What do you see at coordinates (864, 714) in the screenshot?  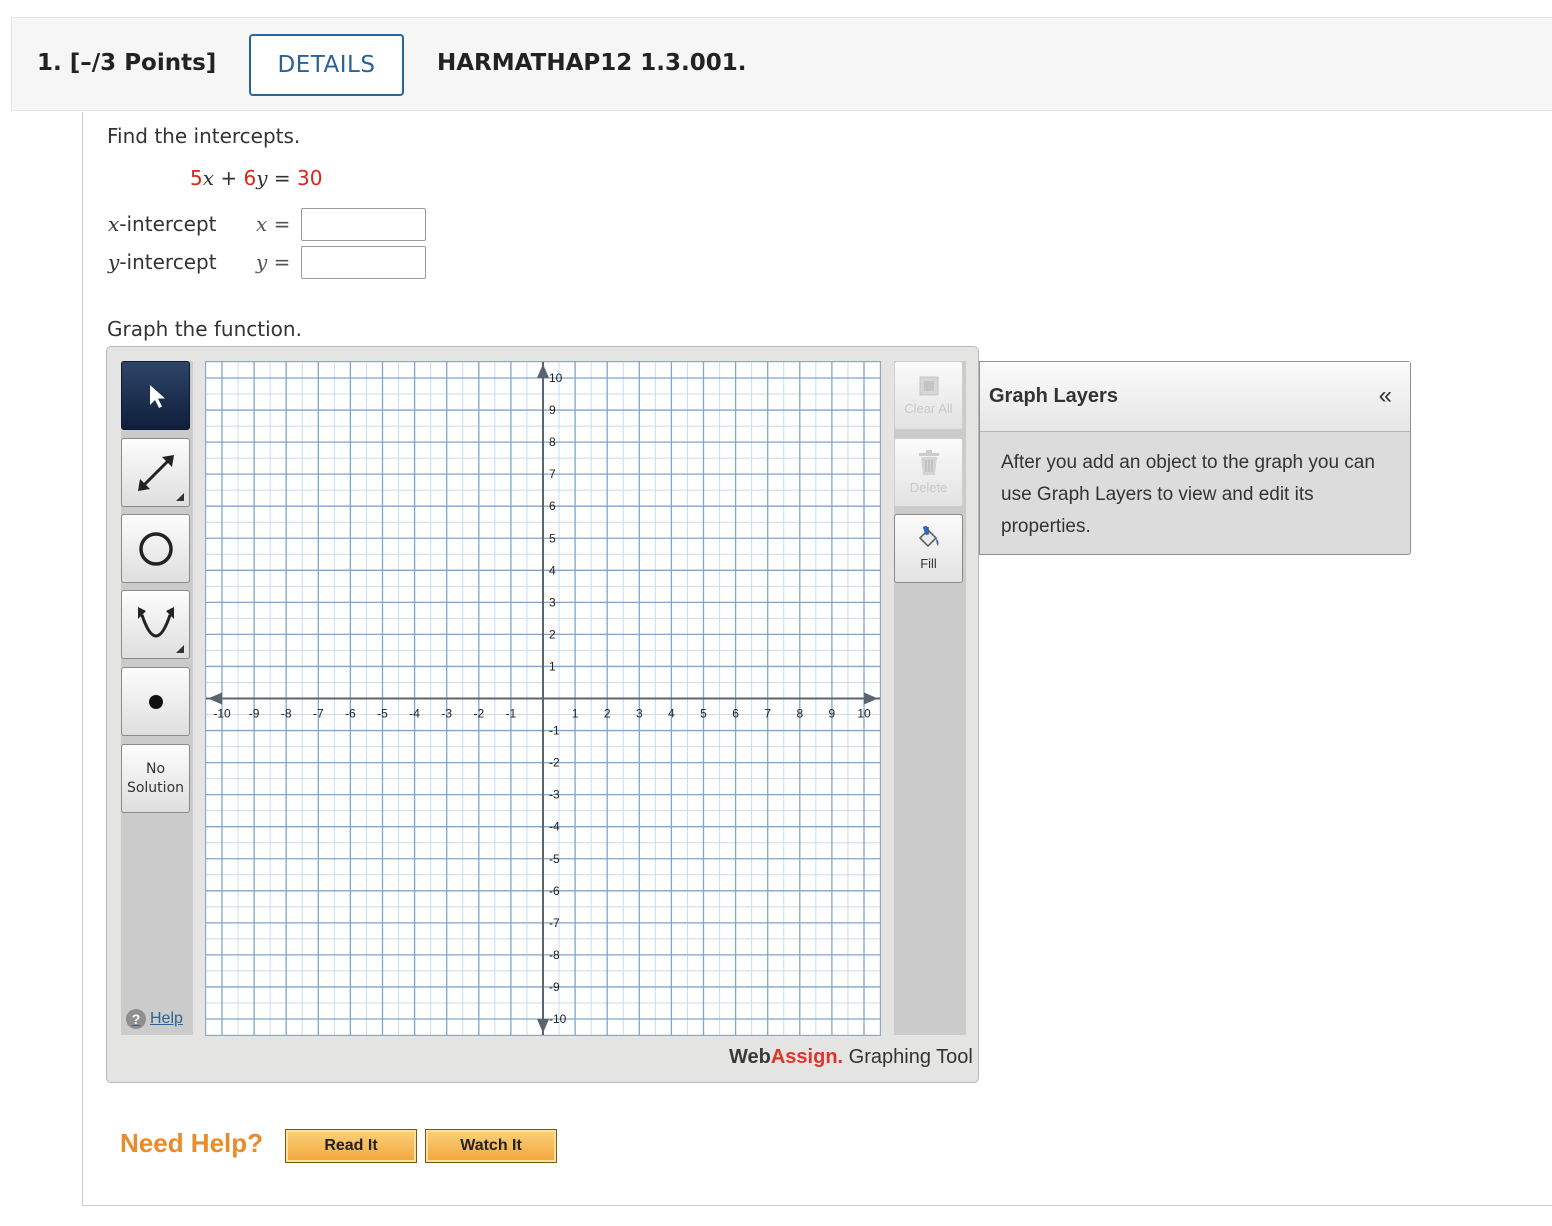 I see `x-tick-label: 10` at bounding box center [864, 714].